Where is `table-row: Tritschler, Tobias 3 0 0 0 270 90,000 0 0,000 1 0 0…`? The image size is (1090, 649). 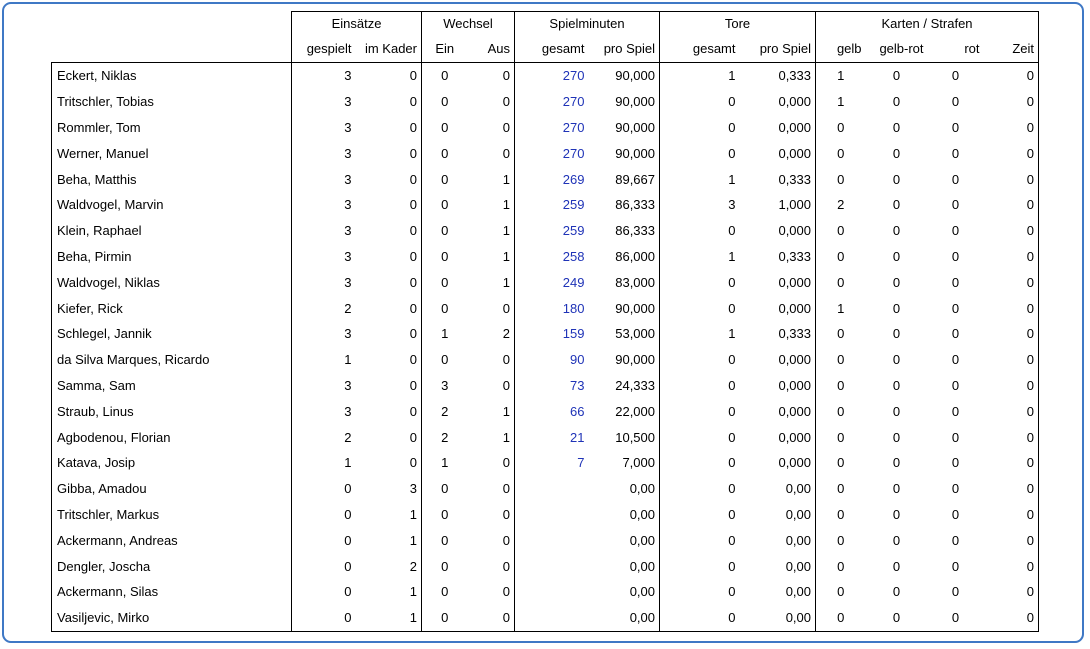 table-row: Tritschler, Tobias 3 0 0 0 270 90,000 0 0,000 1 0 0… is located at coordinates (545, 101).